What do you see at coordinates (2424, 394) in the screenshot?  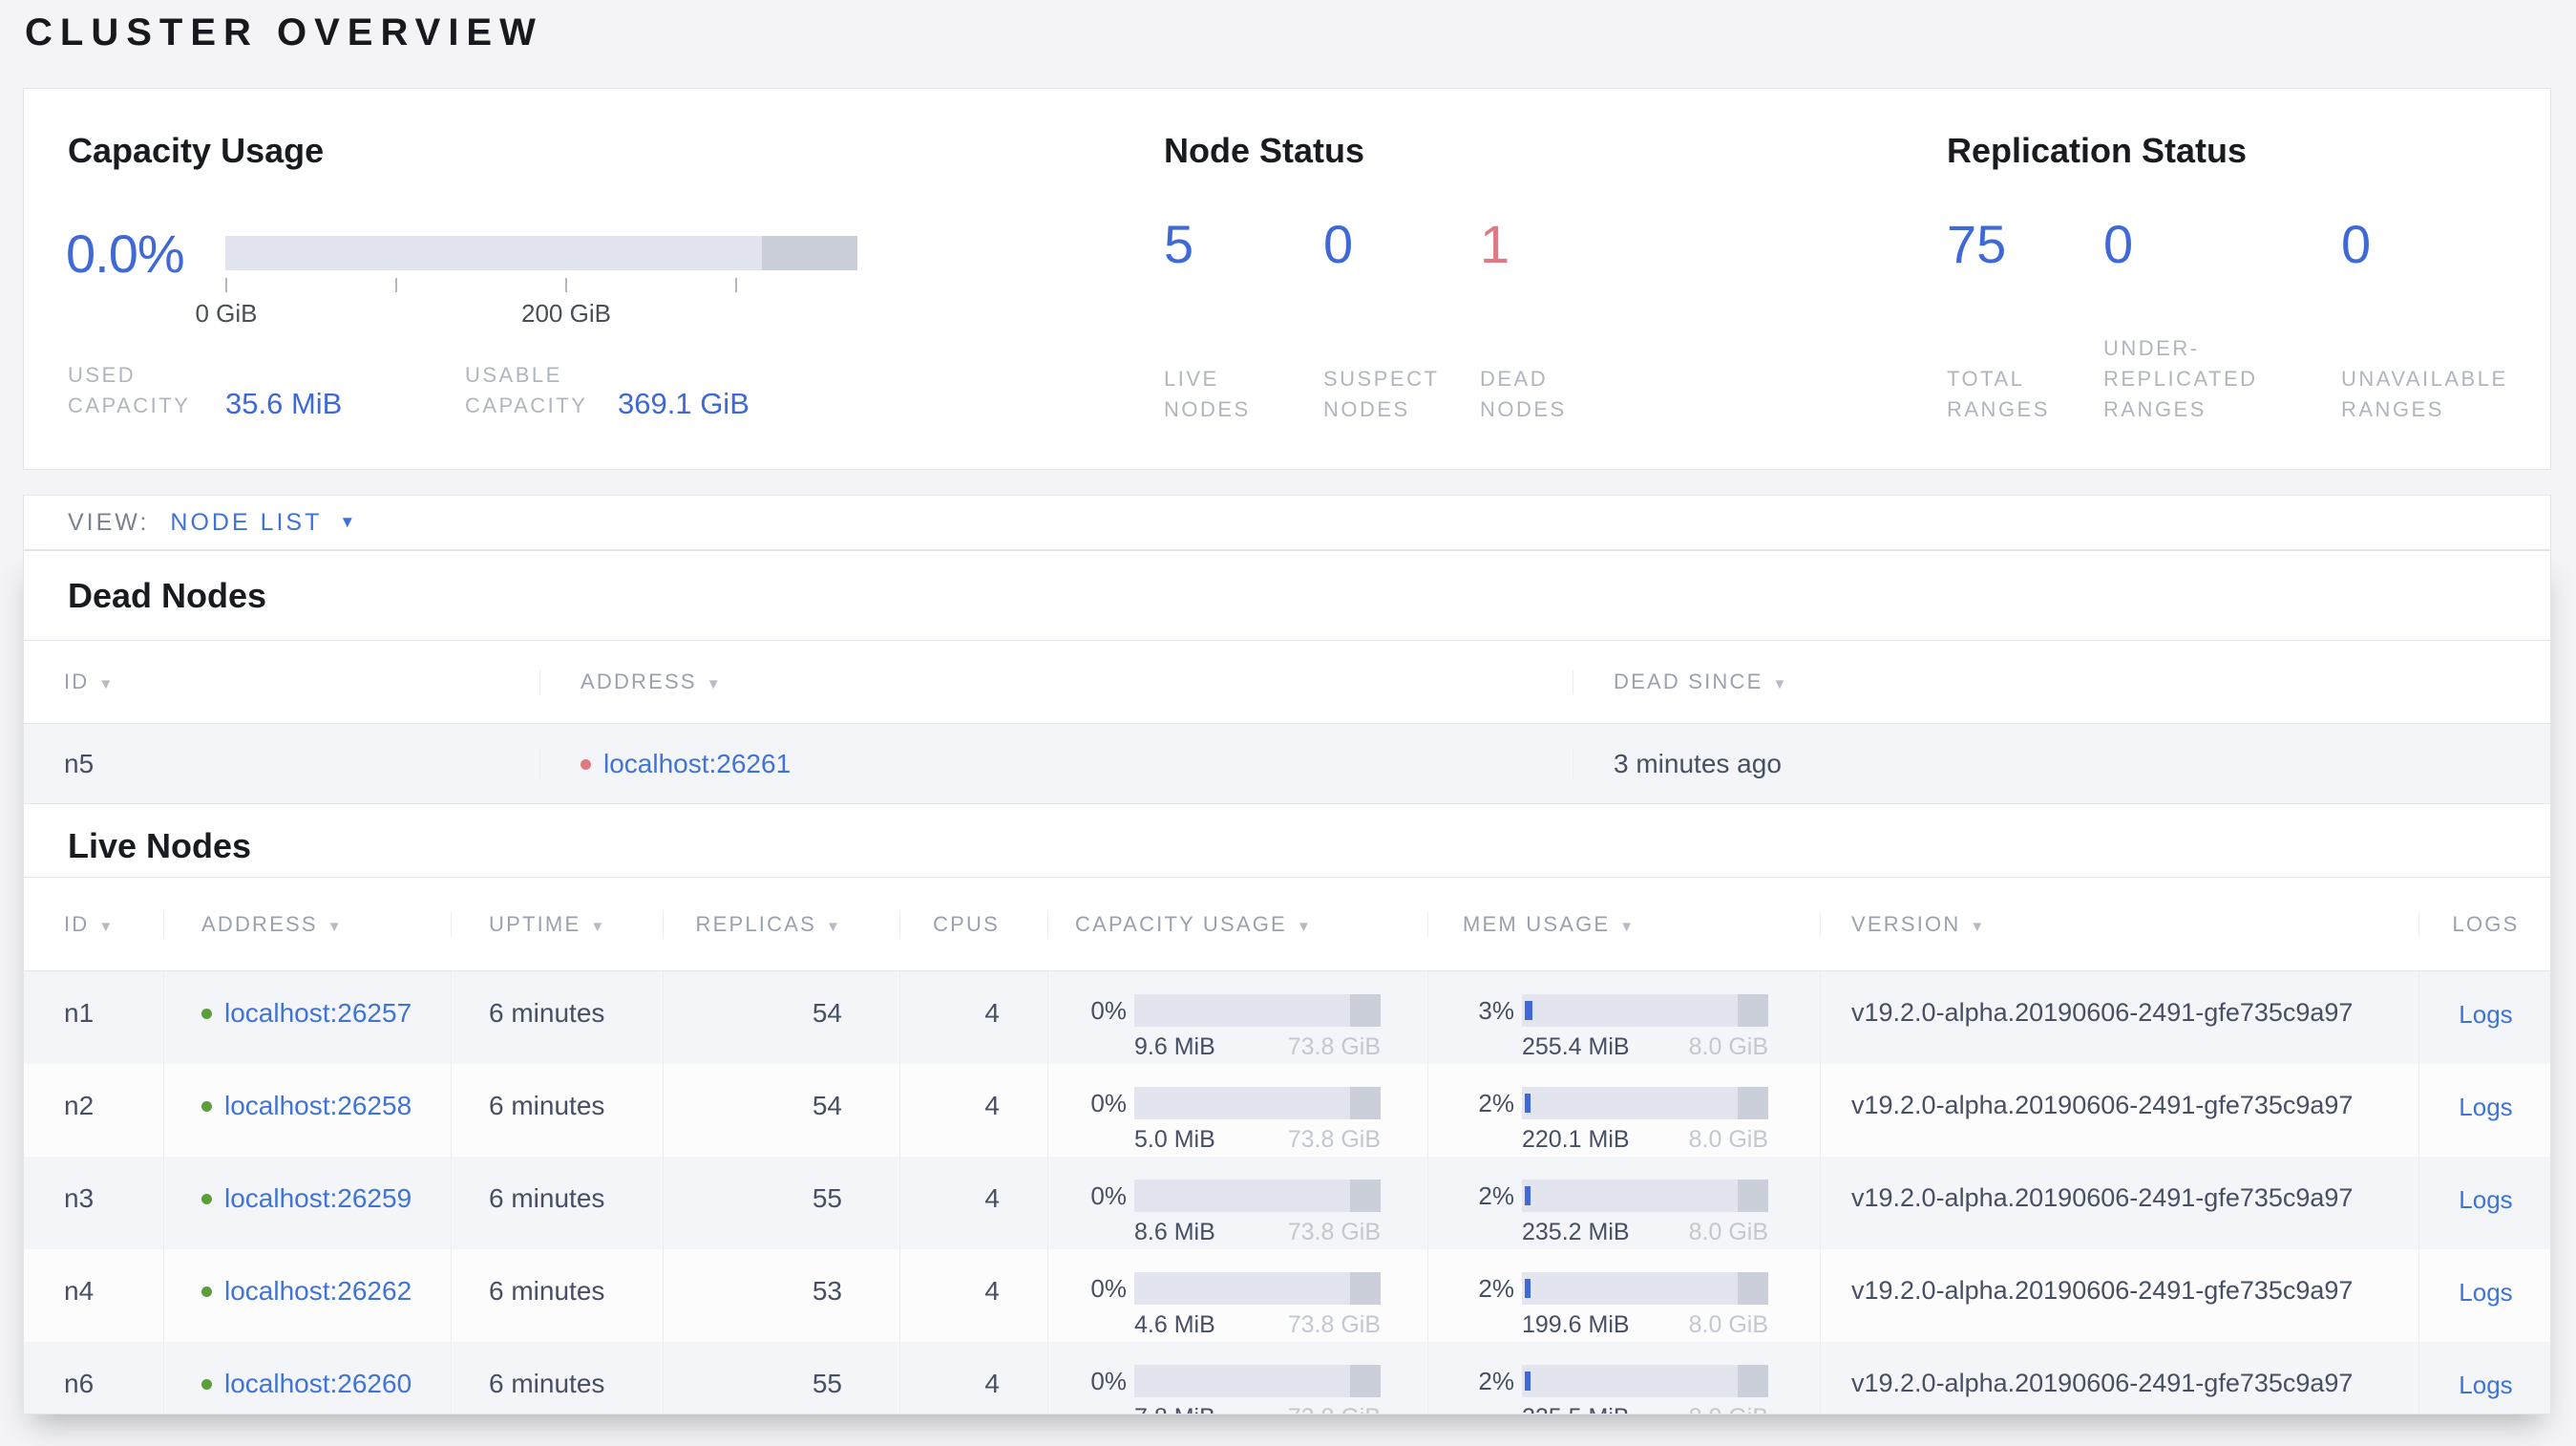 I see `unavailable-label: UNAVAILABLE RANGES` at bounding box center [2424, 394].